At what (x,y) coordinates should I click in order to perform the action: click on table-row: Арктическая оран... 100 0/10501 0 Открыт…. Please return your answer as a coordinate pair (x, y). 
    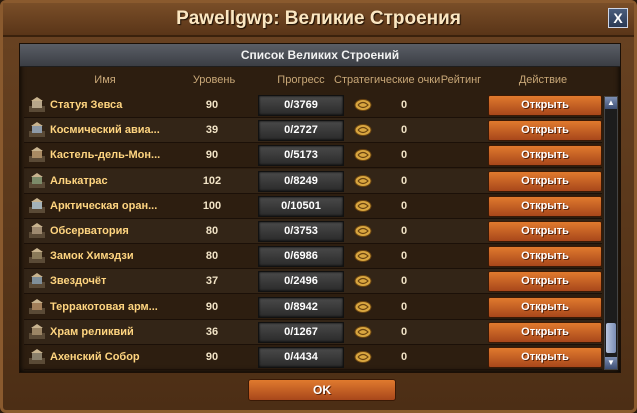
    Looking at the image, I should click on (313, 206).